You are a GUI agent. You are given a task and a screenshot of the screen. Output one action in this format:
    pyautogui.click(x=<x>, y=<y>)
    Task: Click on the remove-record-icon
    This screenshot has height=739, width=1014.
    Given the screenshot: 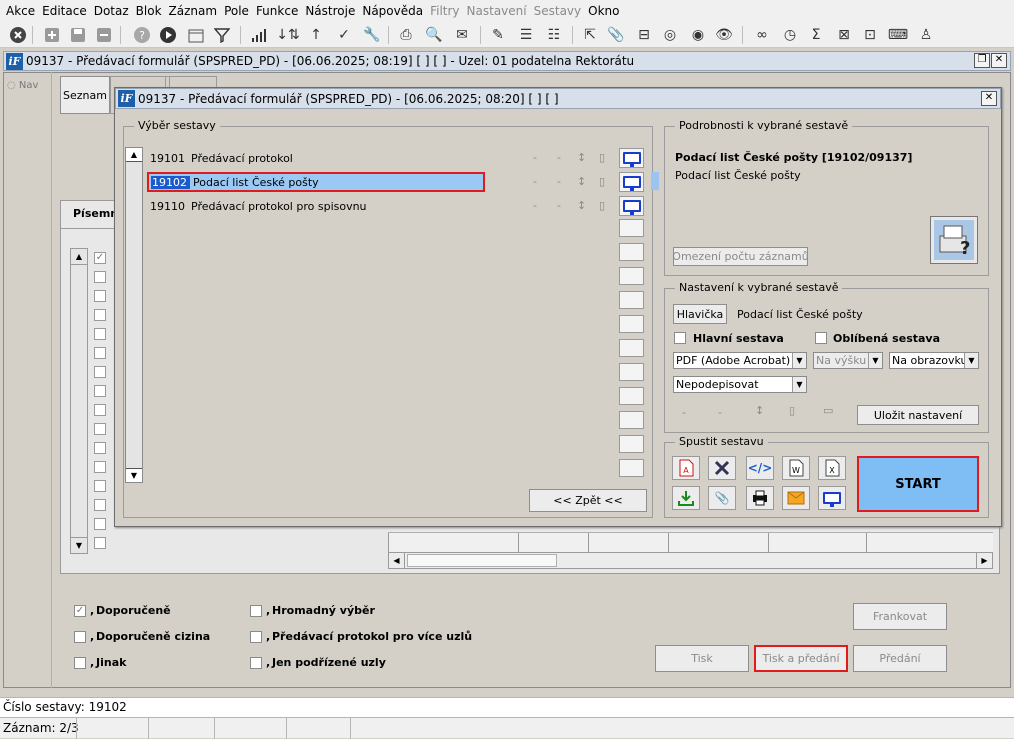 What is the action you would take?
    pyautogui.click(x=104, y=35)
    